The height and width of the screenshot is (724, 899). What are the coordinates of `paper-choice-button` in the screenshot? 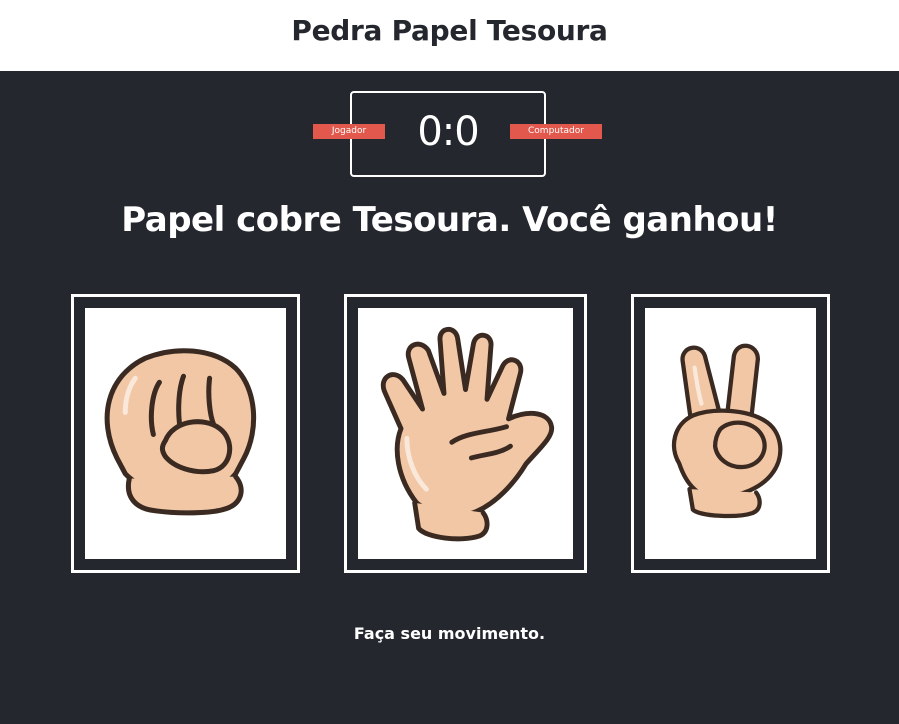 It's located at (465, 433).